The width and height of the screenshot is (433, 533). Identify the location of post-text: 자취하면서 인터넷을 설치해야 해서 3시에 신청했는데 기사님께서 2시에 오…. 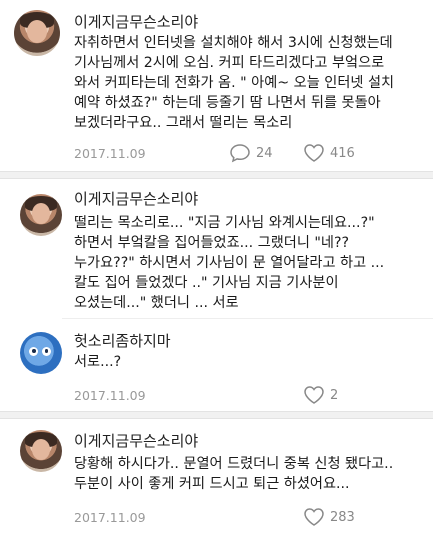
(234, 83).